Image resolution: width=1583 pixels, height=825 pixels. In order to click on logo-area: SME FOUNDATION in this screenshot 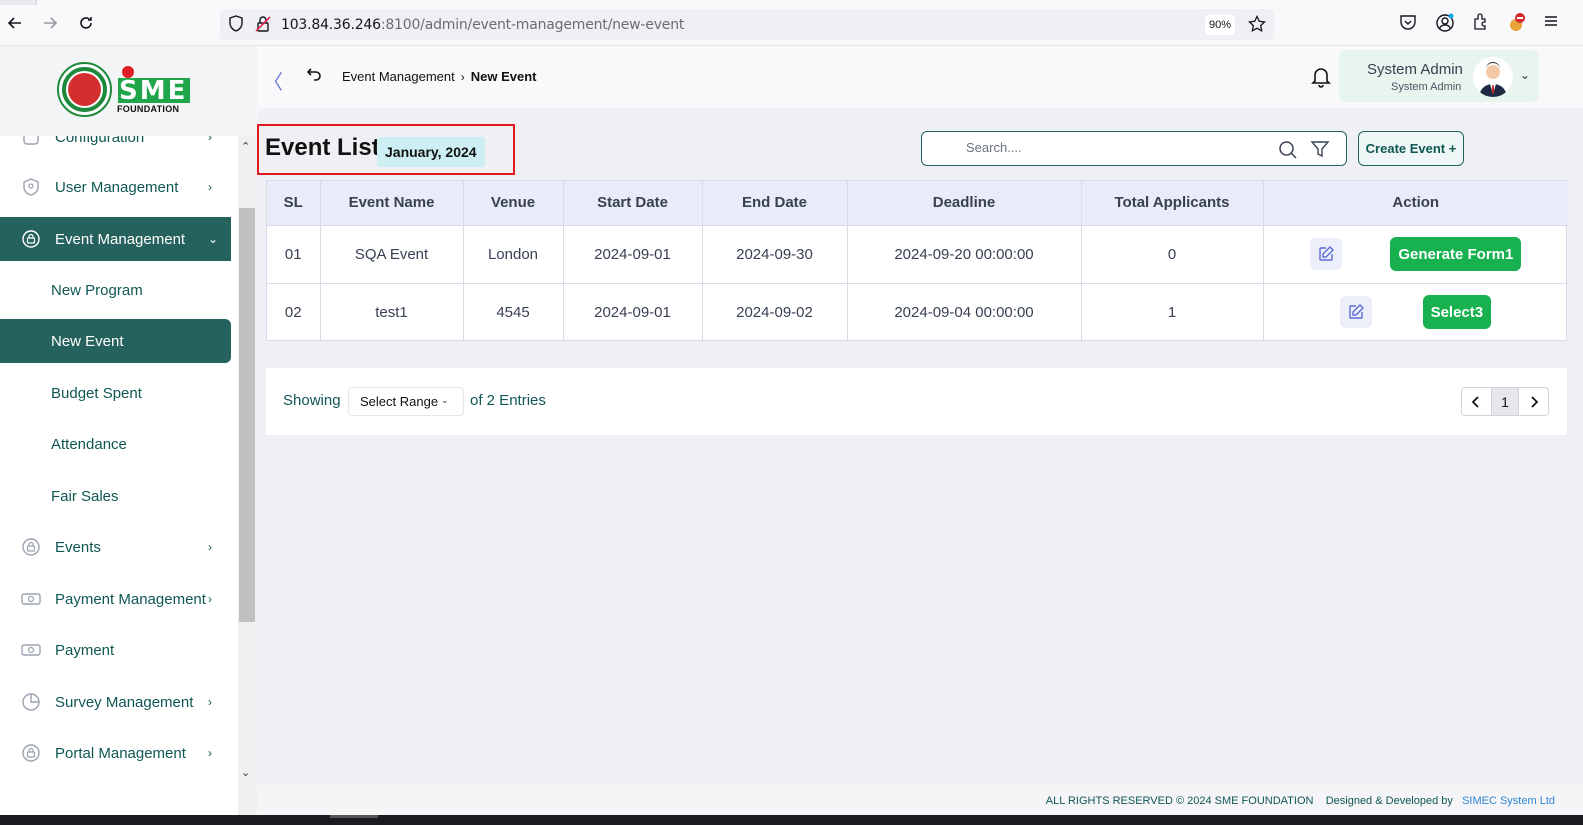, I will do `click(128, 91)`.